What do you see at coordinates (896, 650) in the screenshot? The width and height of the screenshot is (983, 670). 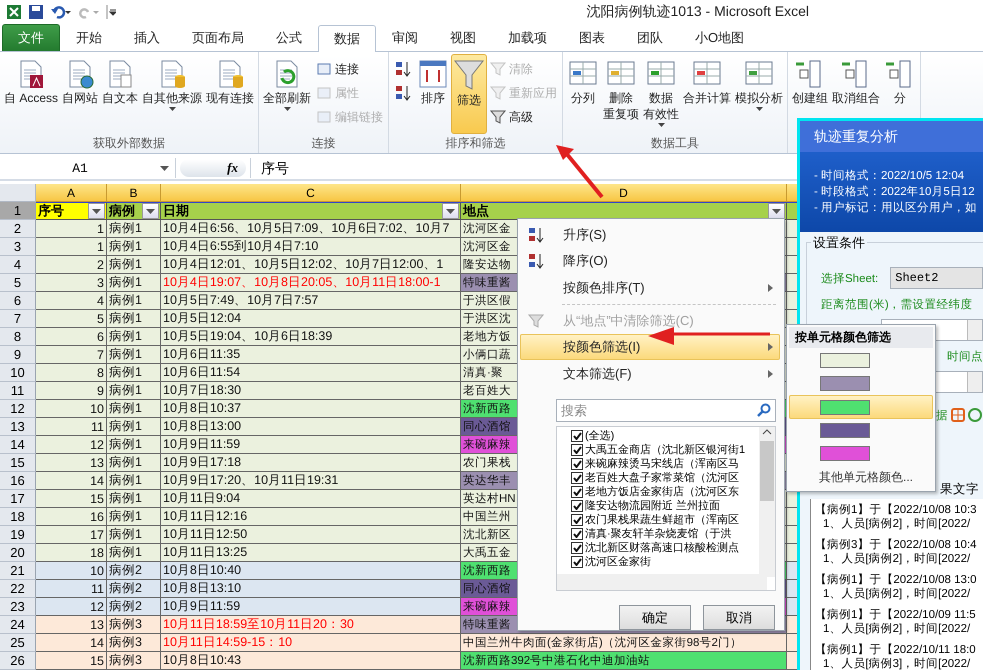 I see `result-line: 【病例1】于【2022/10/11 18:0` at bounding box center [896, 650].